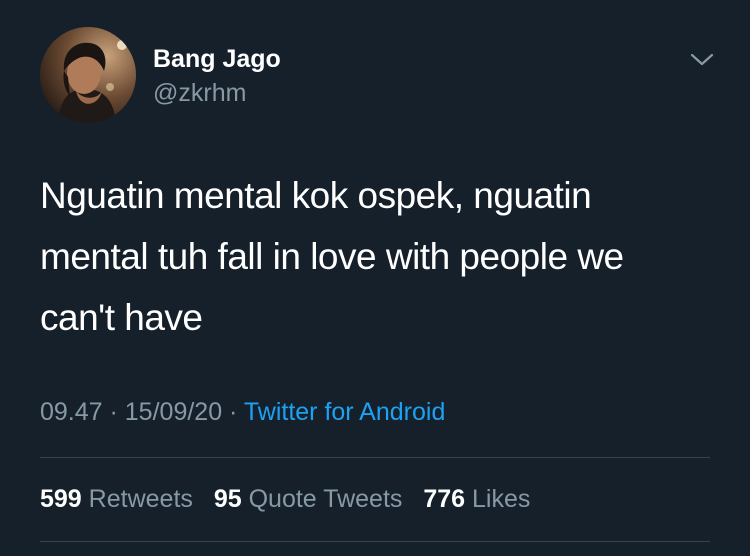  Describe the element at coordinates (227, 499) in the screenshot. I see `quote-tweets-count: 95` at that location.